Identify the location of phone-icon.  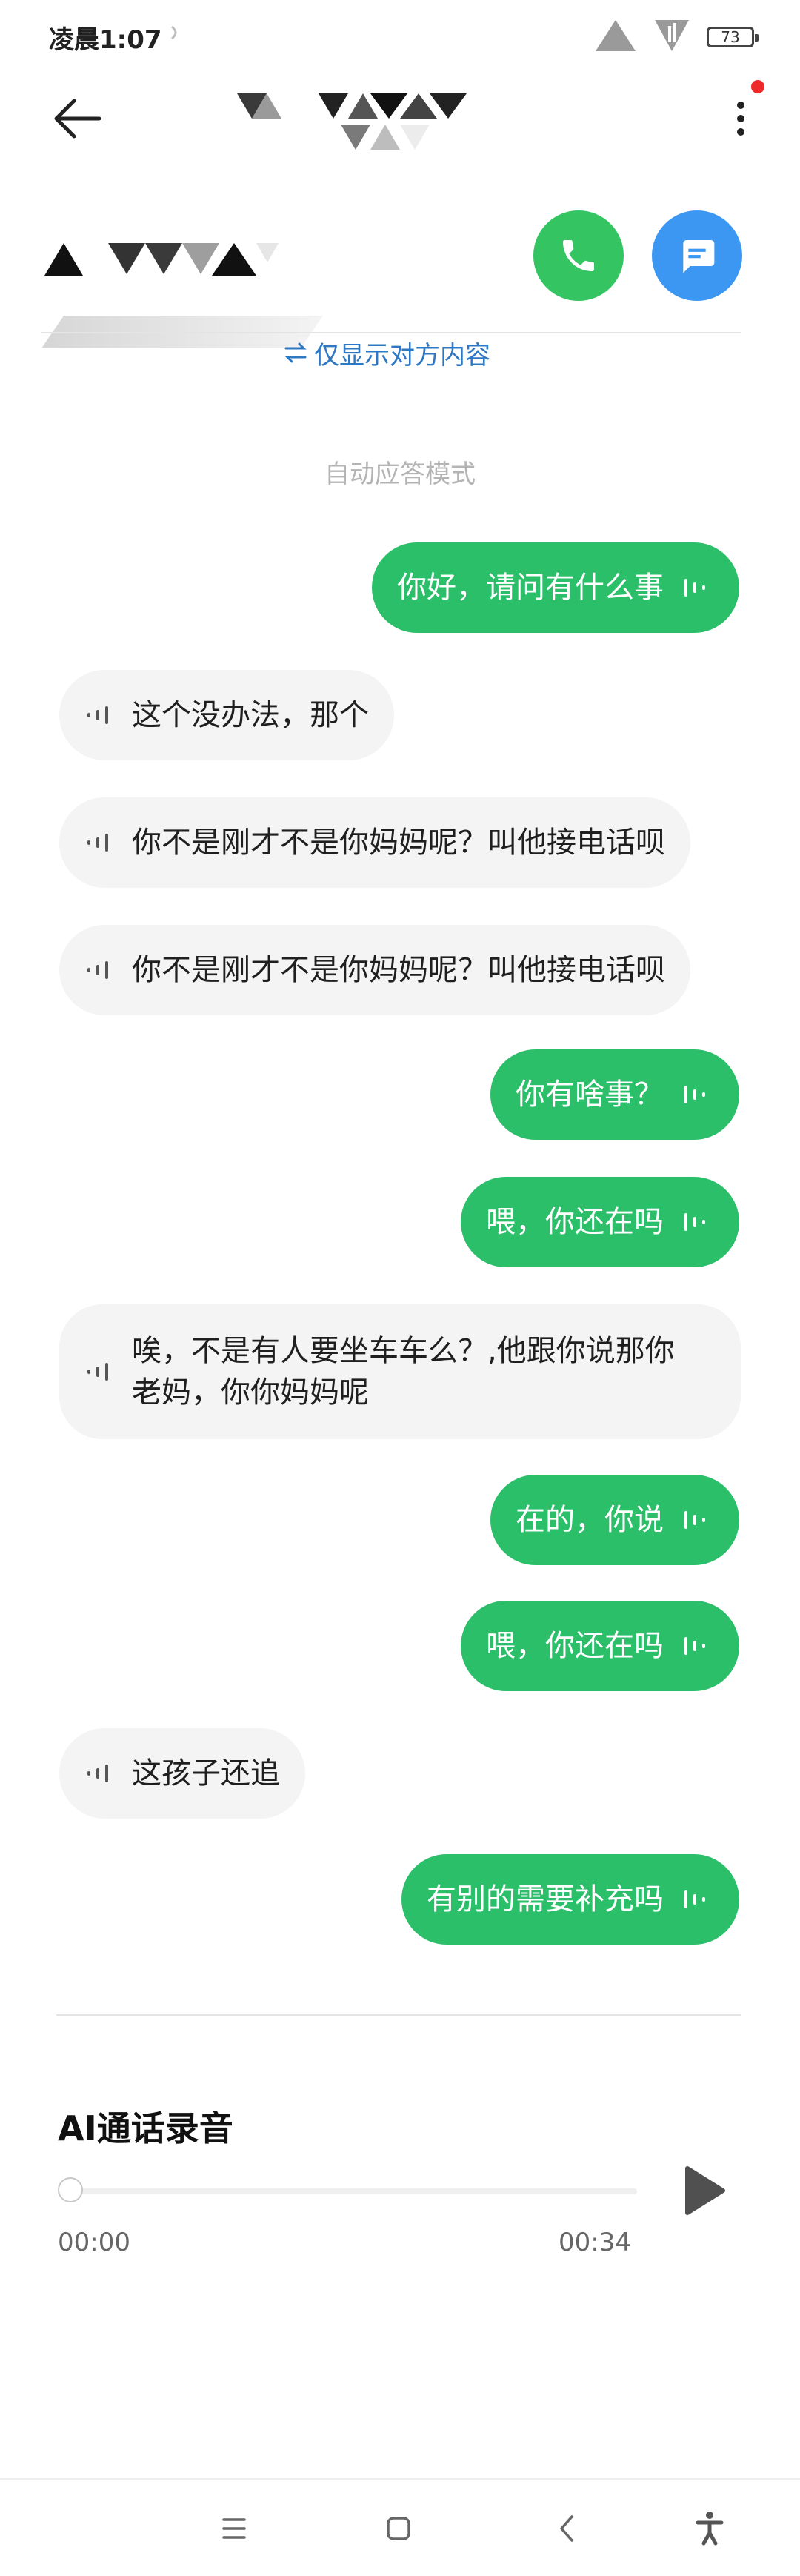
(578, 255).